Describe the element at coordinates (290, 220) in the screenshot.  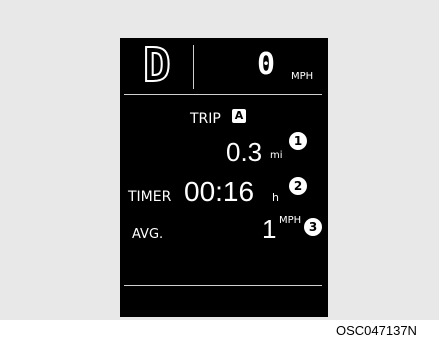
I see `avg-speed-unit: MPH` at that location.